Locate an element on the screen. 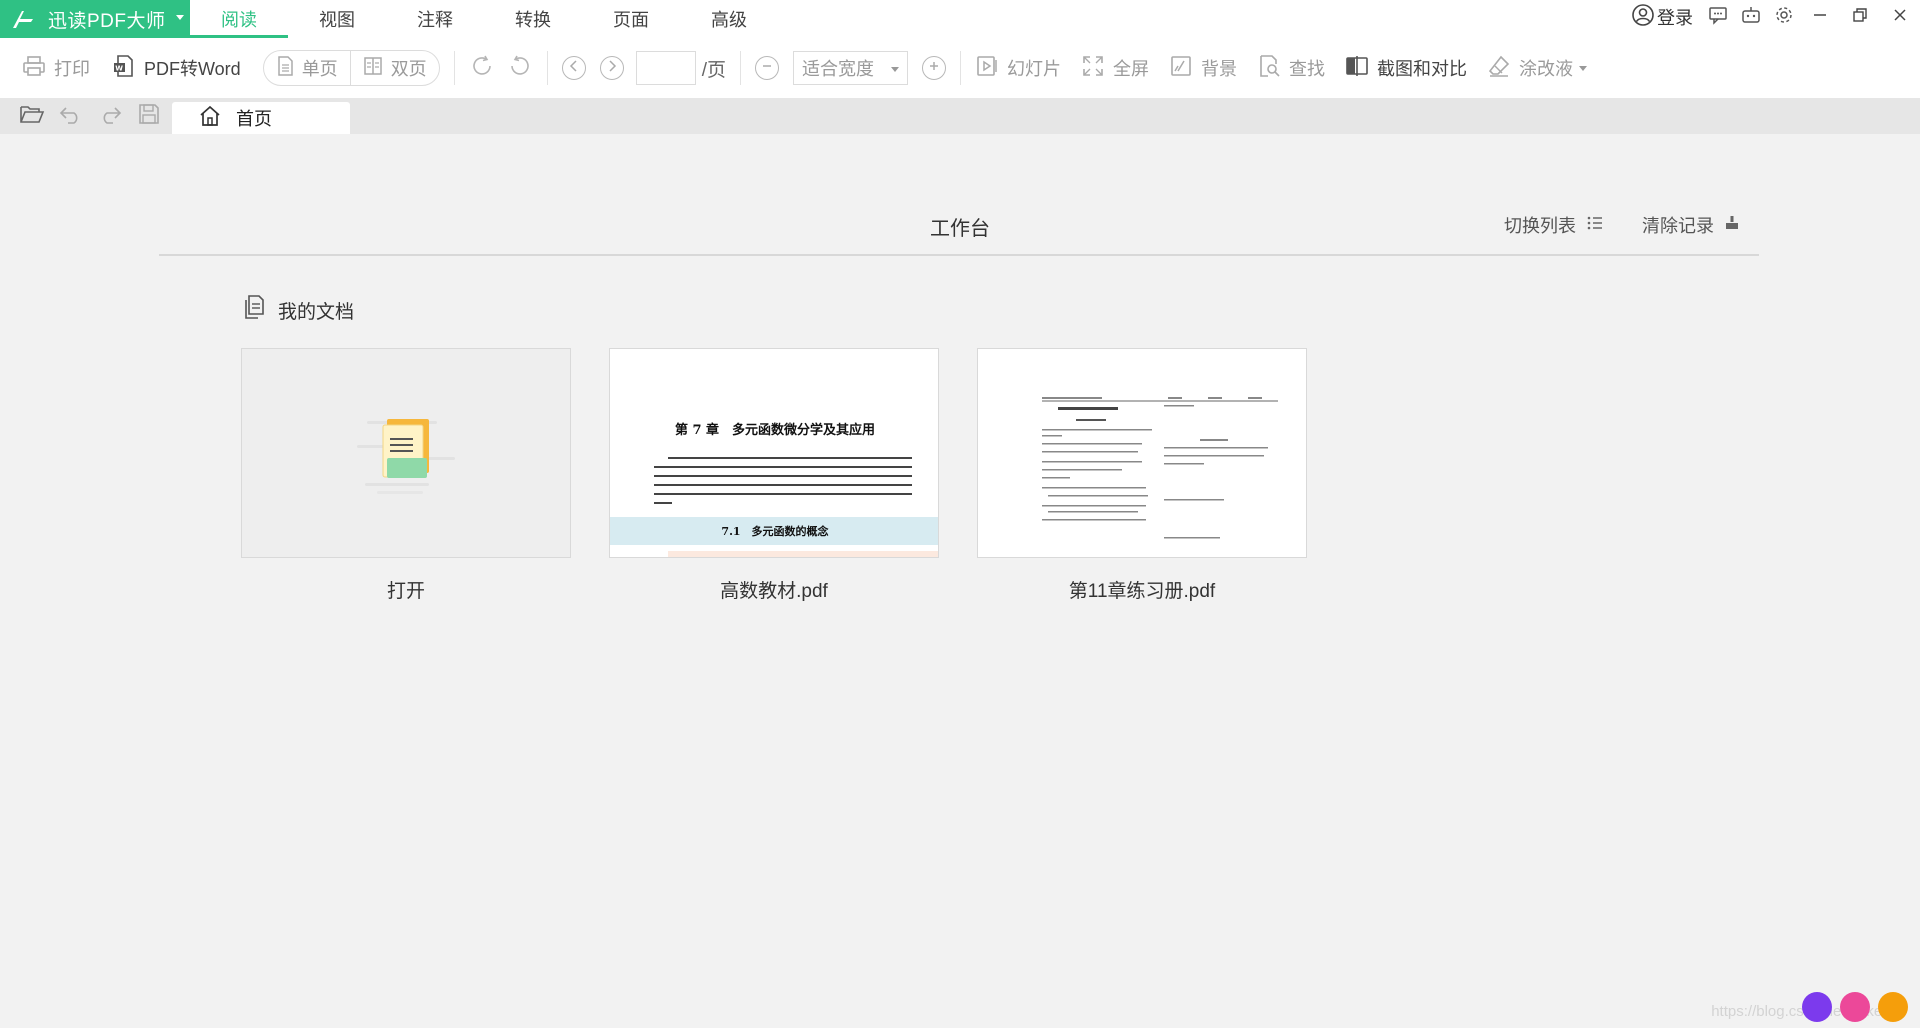 This screenshot has height=1028, width=1920. zoom-select: 适合宽度 is located at coordinates (850, 68).